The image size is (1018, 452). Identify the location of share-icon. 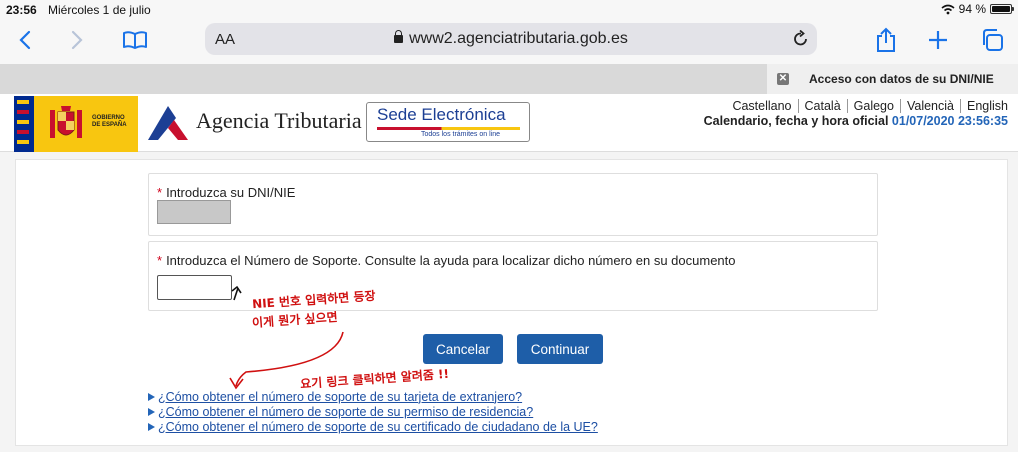
(886, 39).